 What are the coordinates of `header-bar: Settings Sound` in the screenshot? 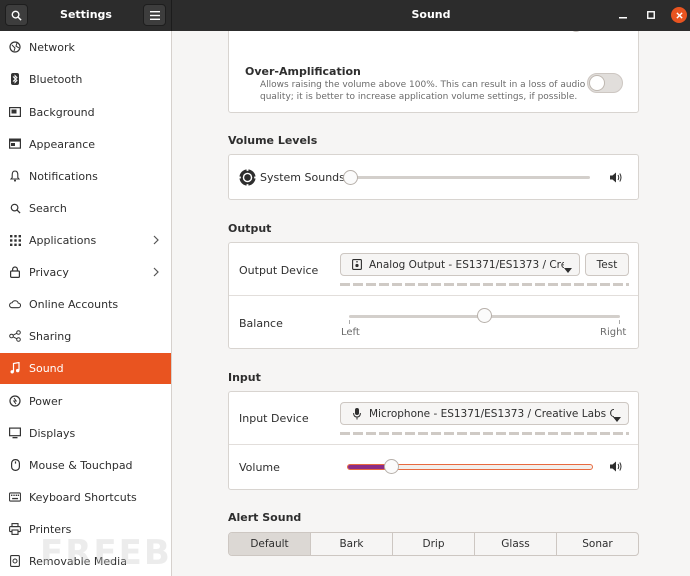 It's located at (345, 15).